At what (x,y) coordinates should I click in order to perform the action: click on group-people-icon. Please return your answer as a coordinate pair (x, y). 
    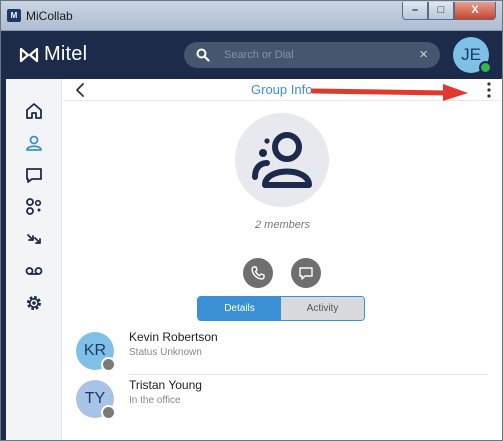
    Looking at the image, I should click on (282, 160).